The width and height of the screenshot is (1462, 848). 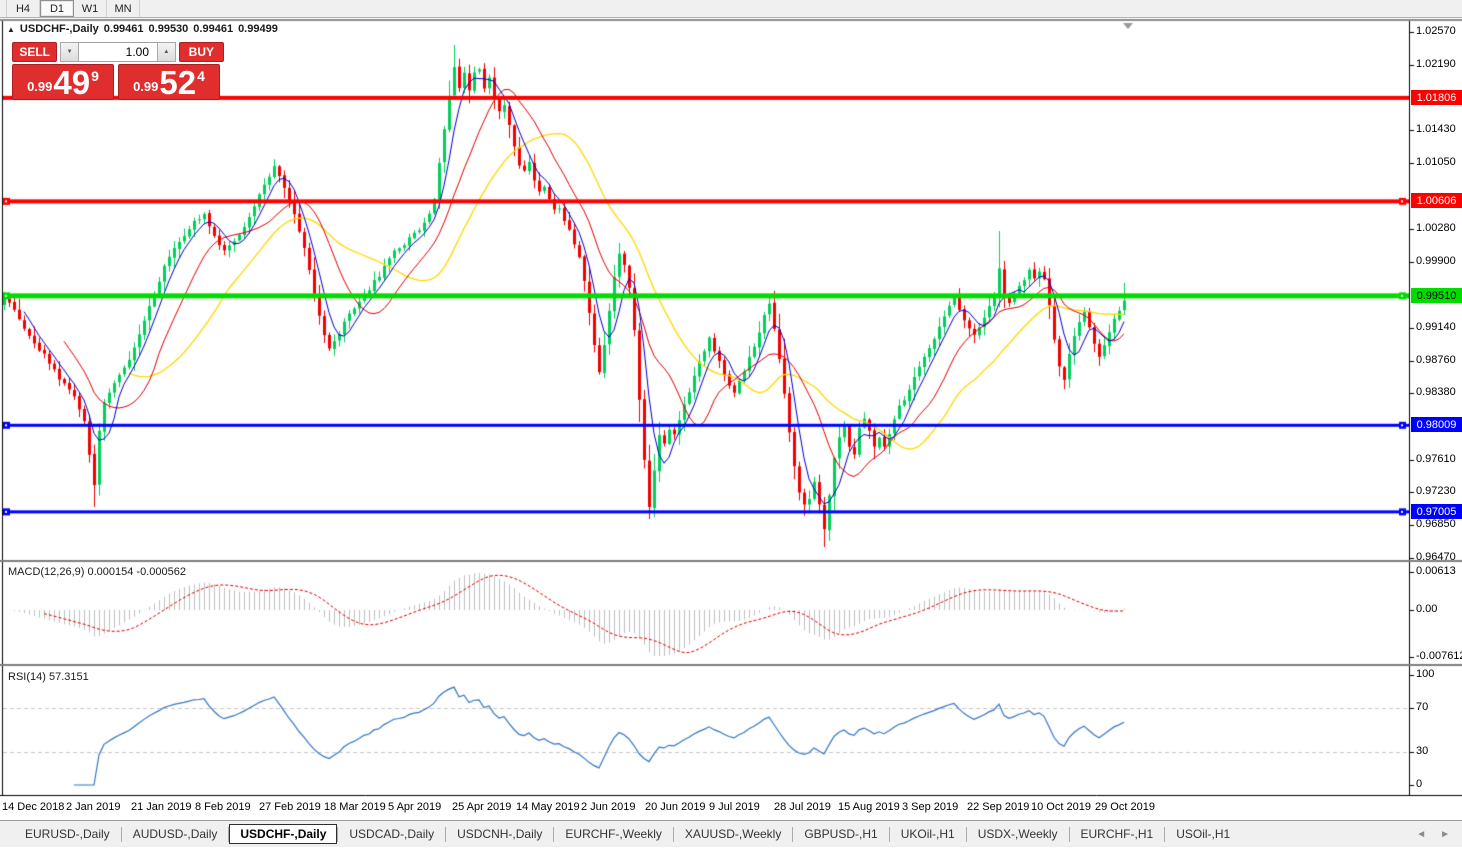 I want to click on date-tick-label: 28 Jul 2019, so click(x=802, y=807).